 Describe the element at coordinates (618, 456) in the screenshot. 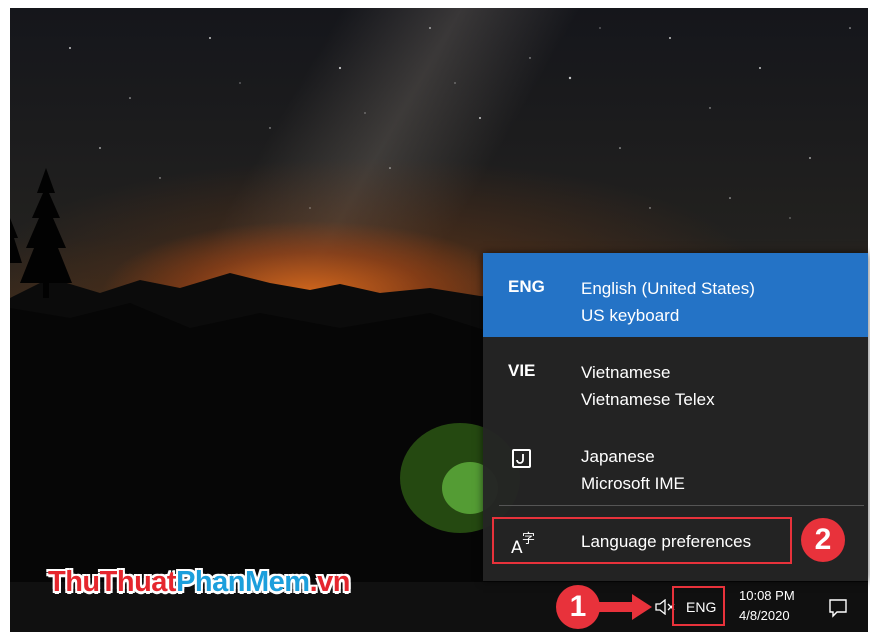

I see `language-name: Japanese` at that location.